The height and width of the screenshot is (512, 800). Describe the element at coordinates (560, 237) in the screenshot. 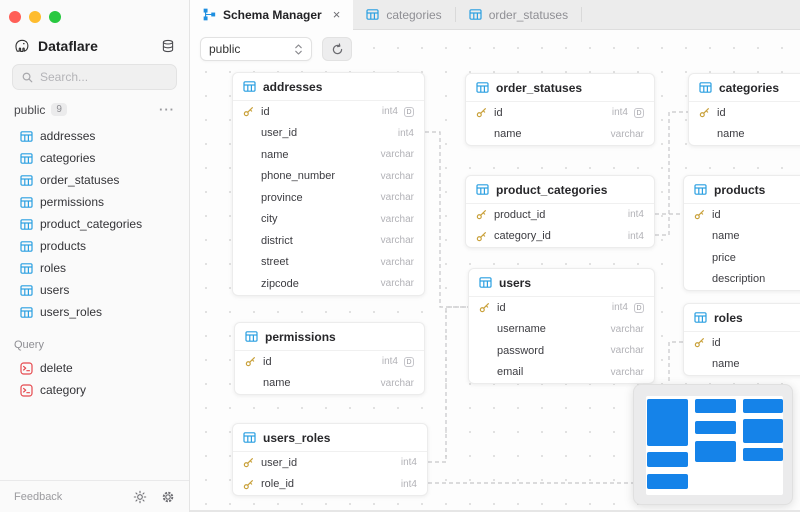

I see `column-row: category_id int4` at that location.